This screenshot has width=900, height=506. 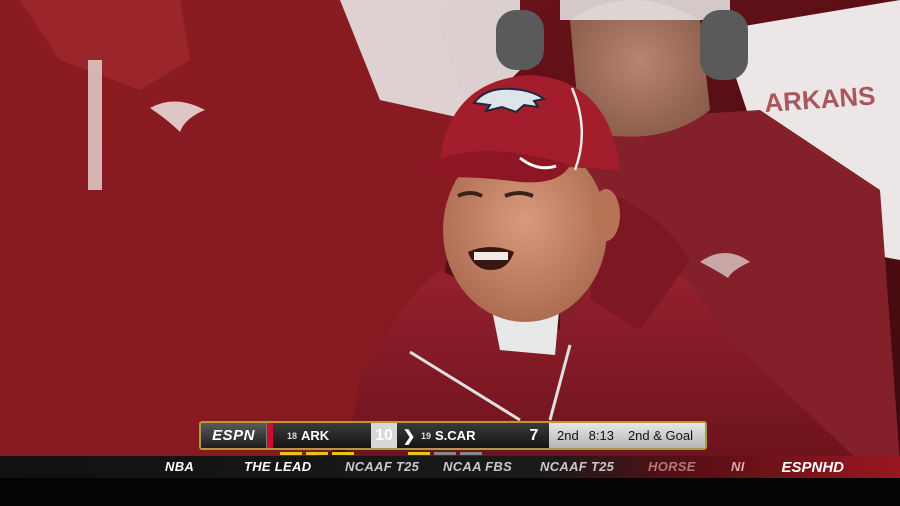 What do you see at coordinates (568, 435) in the screenshot?
I see `quarter: 2nd` at bounding box center [568, 435].